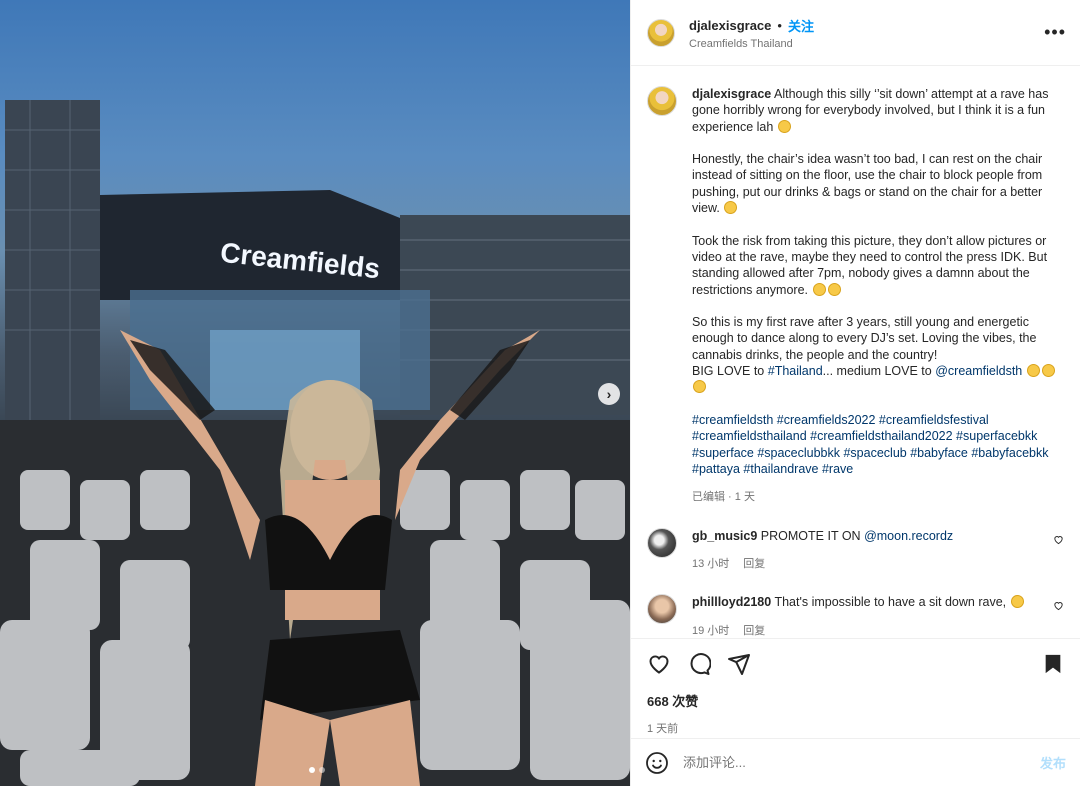 The height and width of the screenshot is (786, 1080). I want to click on comment-bubble-icon, so click(699, 664).